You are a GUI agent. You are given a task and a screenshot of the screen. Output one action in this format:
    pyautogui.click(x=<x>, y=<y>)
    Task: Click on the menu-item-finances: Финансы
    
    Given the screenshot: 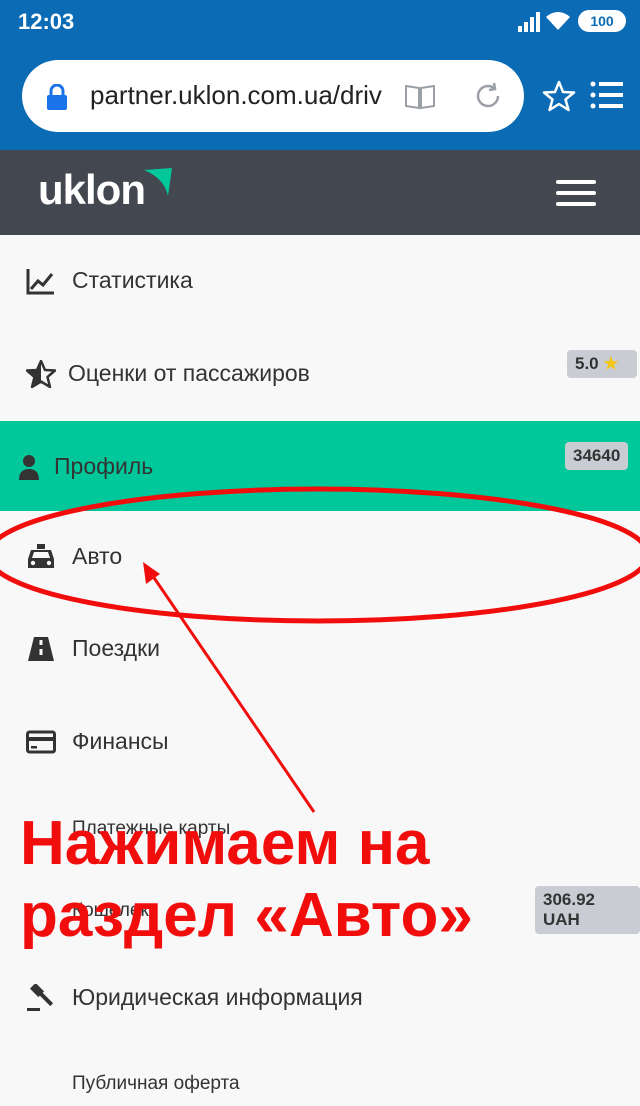 What is the action you would take?
    pyautogui.click(x=320, y=742)
    